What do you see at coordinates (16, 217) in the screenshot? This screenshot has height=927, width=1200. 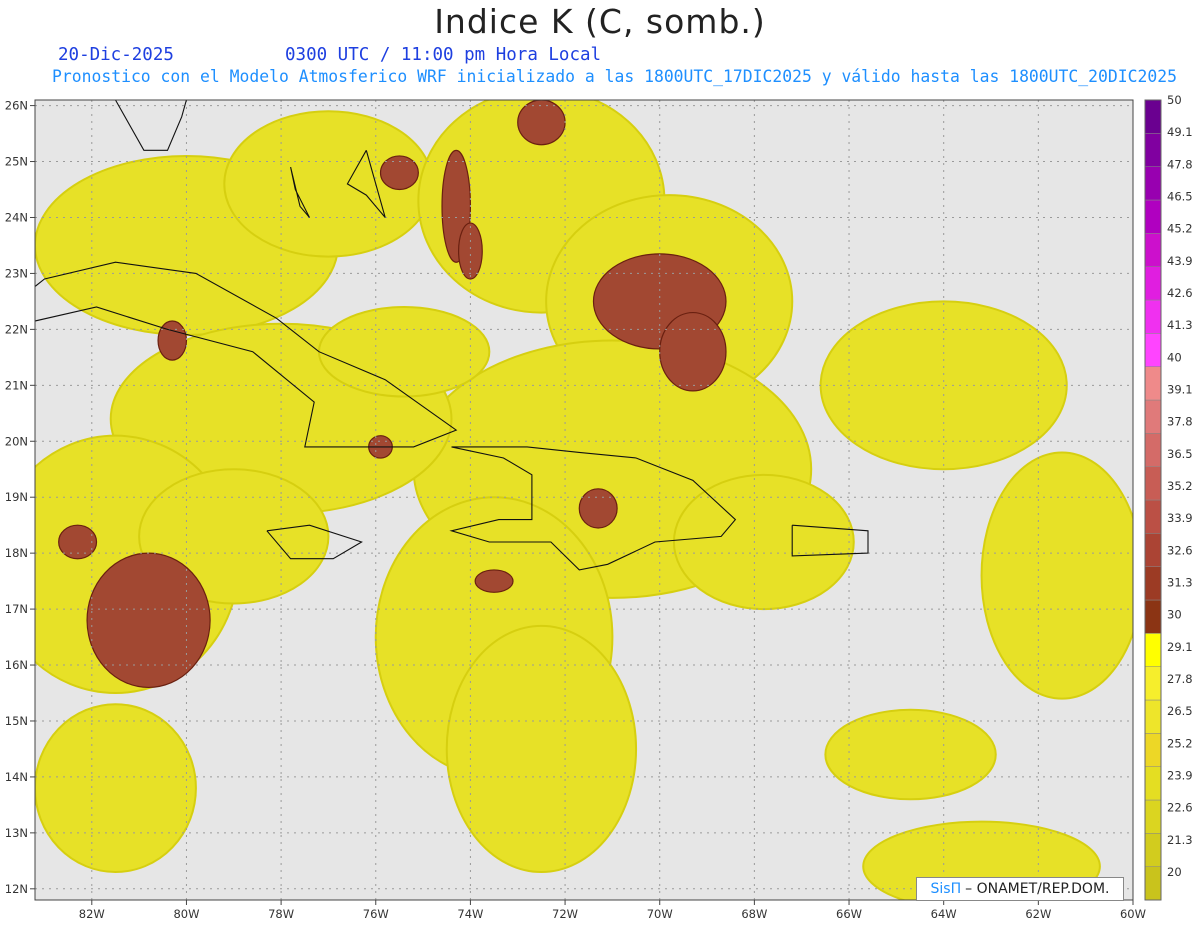 I see `latitude-tick-label: 24N` at bounding box center [16, 217].